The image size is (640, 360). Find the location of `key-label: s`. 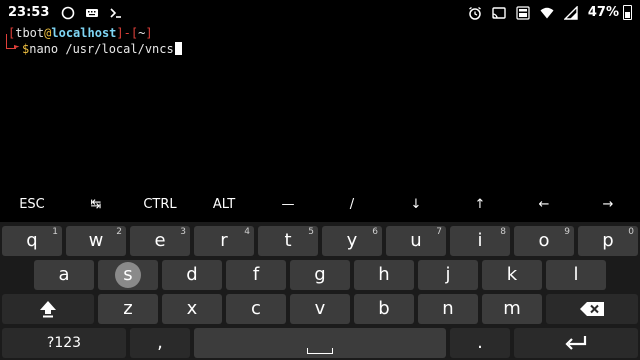

key-label: s is located at coordinates (128, 275).